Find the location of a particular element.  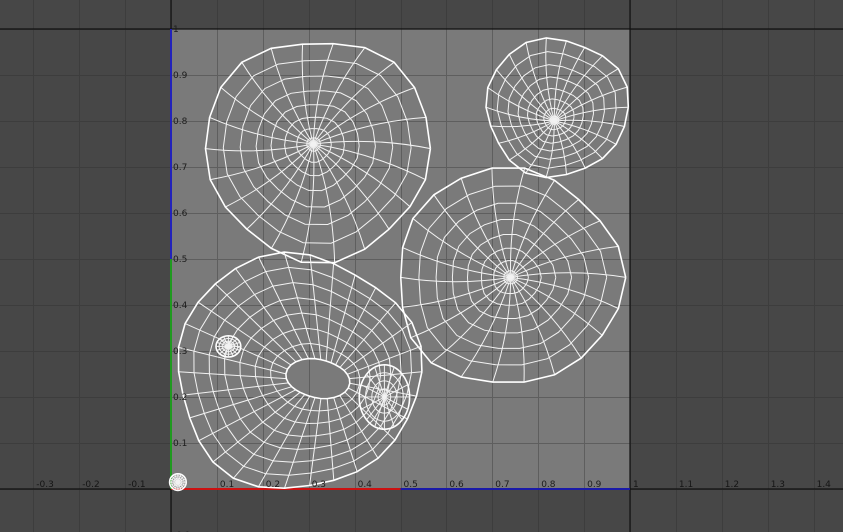

v-tick-label: 1 is located at coordinates (176, 30).